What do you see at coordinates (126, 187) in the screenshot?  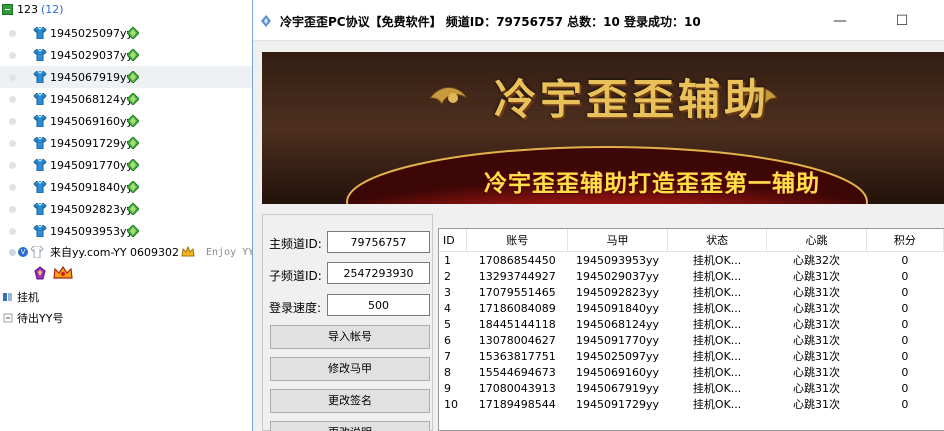 I see `user-row: 1945091840yy` at bounding box center [126, 187].